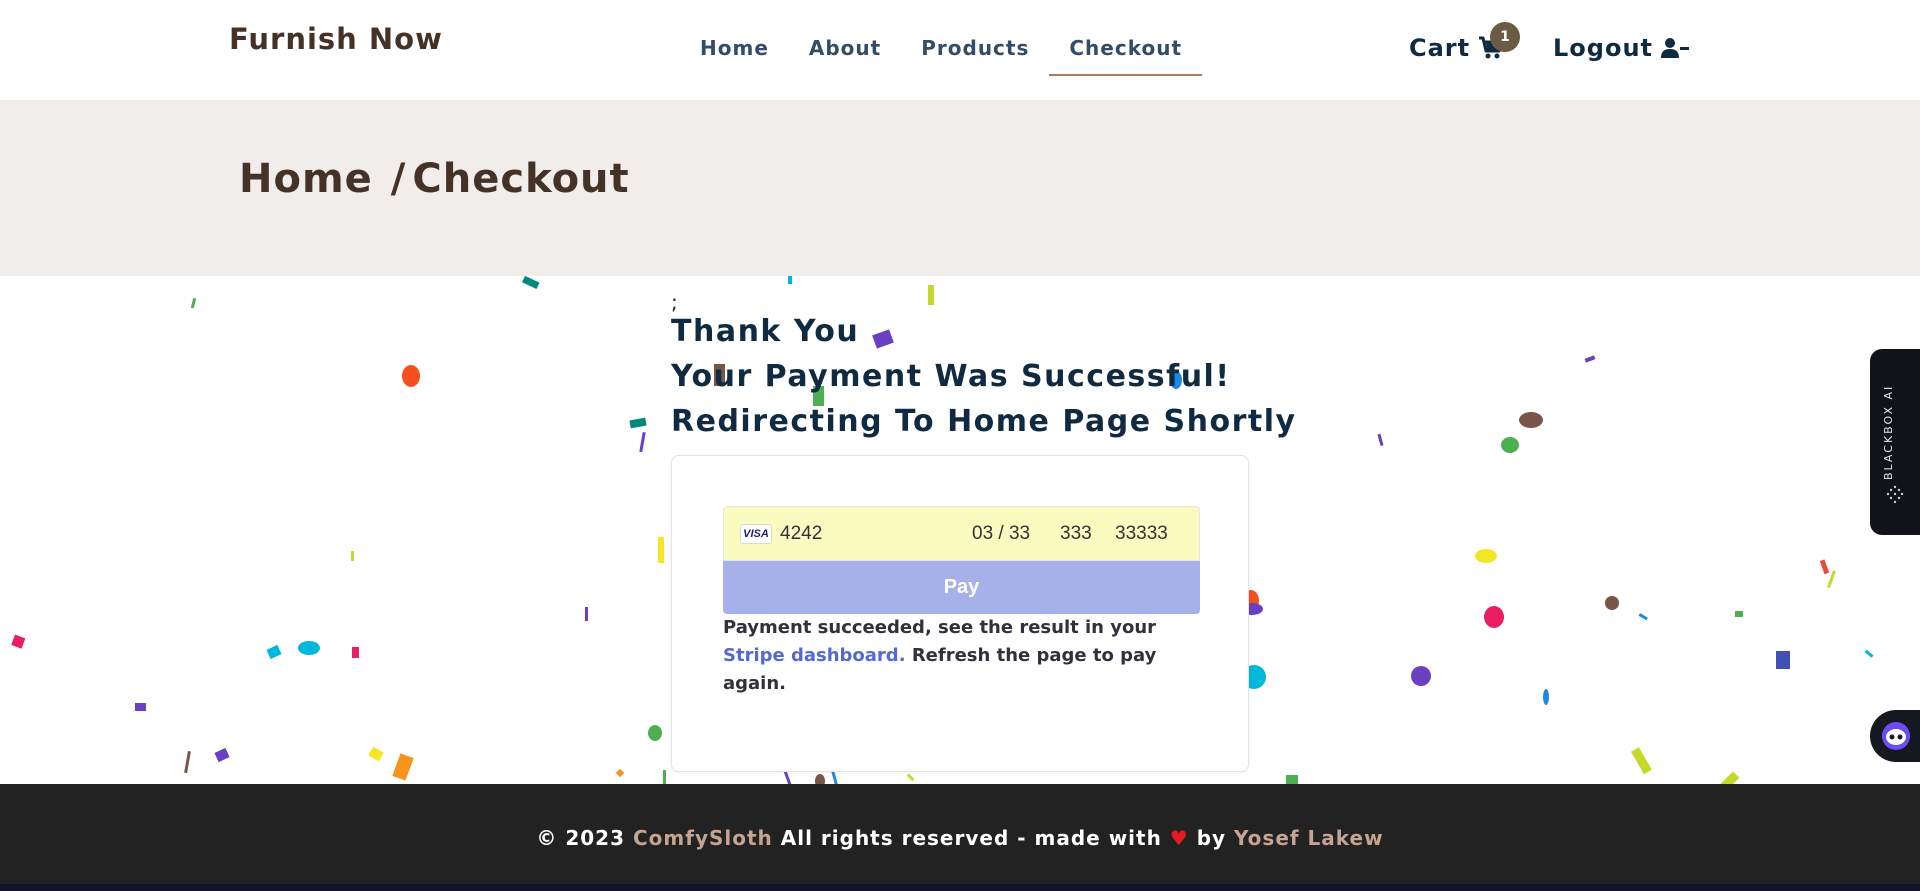 This screenshot has height=891, width=1920. I want to click on breadcrumb-current: Checkout, so click(521, 179).